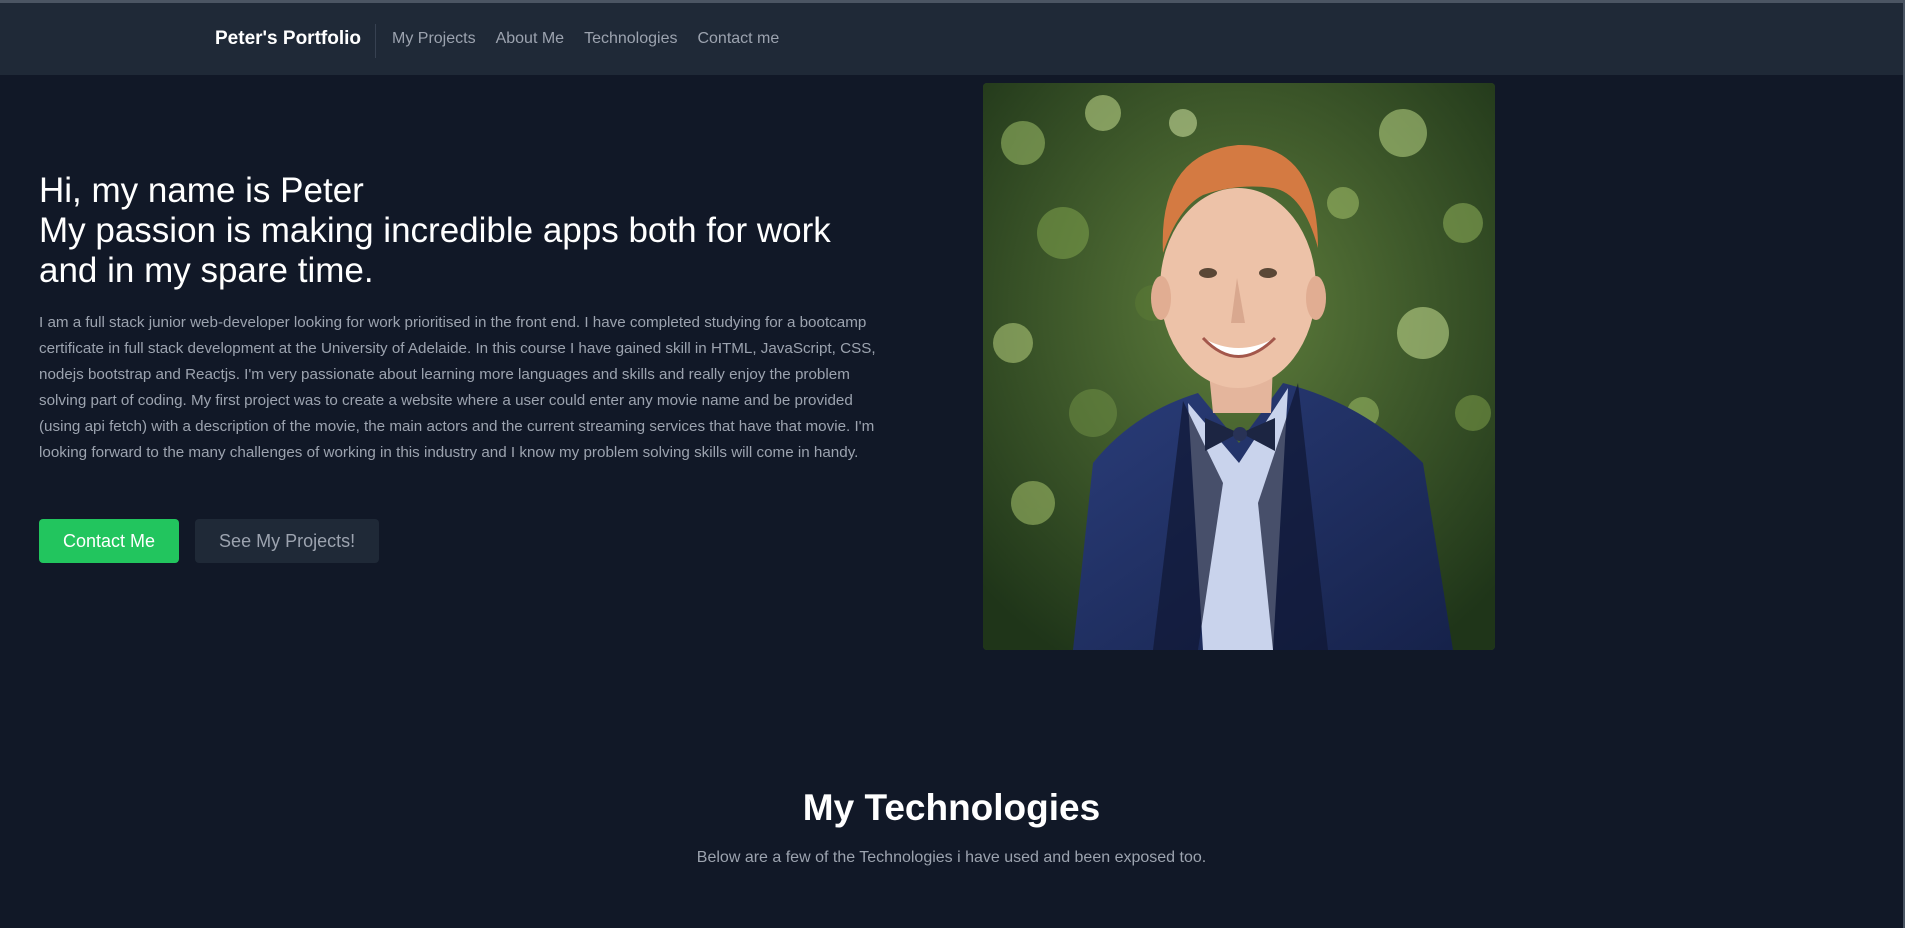 This screenshot has height=928, width=1905. Describe the element at coordinates (201, 190) in the screenshot. I see `hero-greeting: Hi, my name is Peter` at that location.